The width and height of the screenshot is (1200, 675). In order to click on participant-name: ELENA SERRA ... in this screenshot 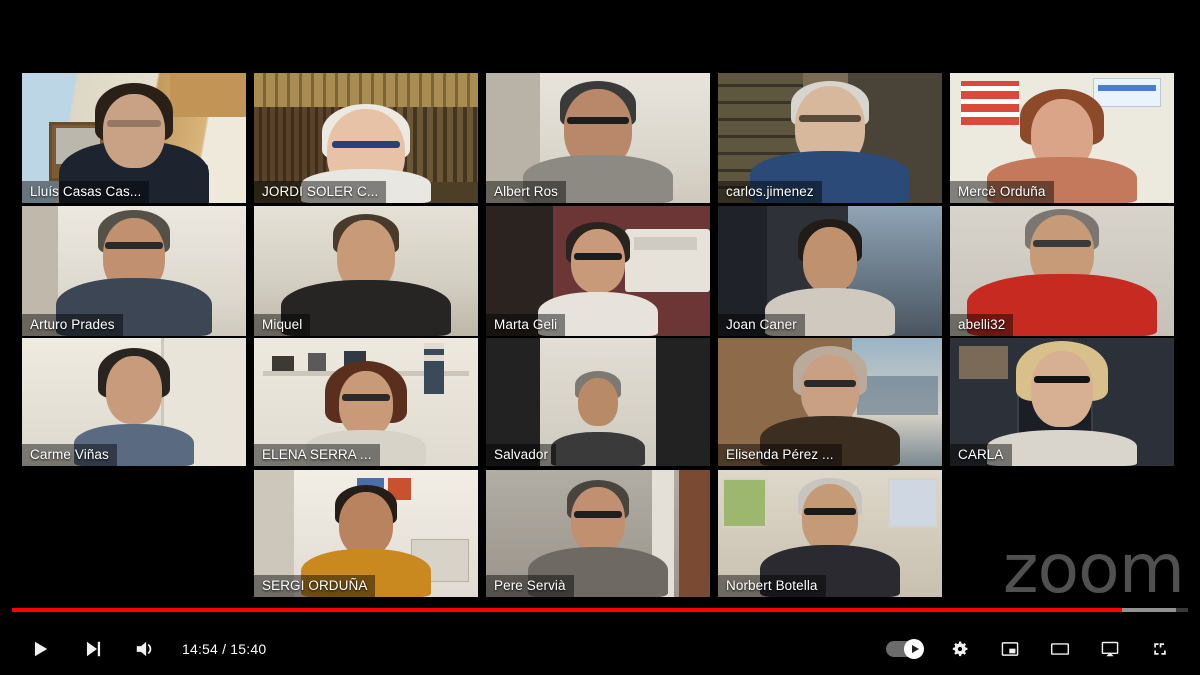, I will do `click(317, 455)`.